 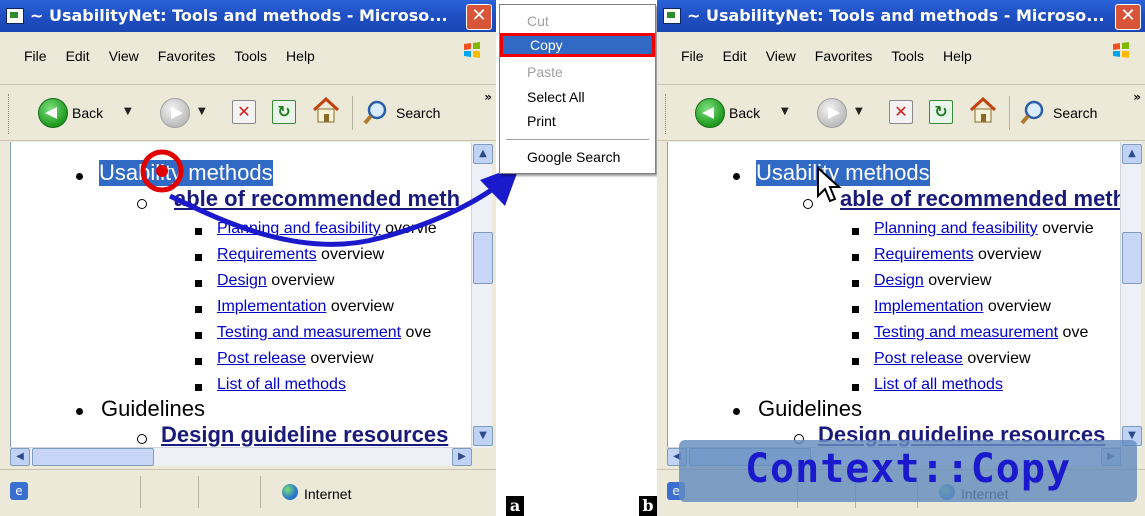 What do you see at coordinates (577, 139) in the screenshot?
I see `context-menu-separator` at bounding box center [577, 139].